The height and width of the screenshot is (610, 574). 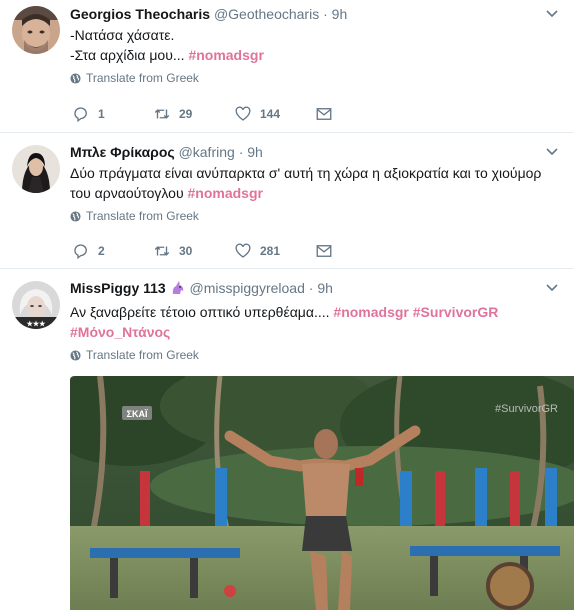 What do you see at coordinates (193, 251) in the screenshot?
I see `retweet-button: 30` at bounding box center [193, 251].